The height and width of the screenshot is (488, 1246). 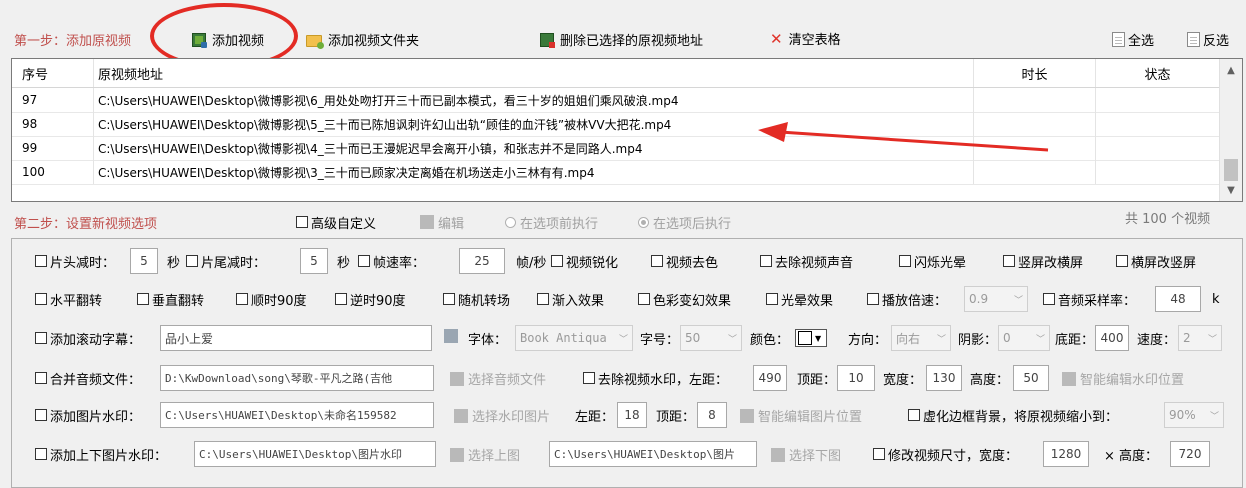 I want to click on merge-audio-checkbox: 合并音频文件：, so click(x=88, y=378).